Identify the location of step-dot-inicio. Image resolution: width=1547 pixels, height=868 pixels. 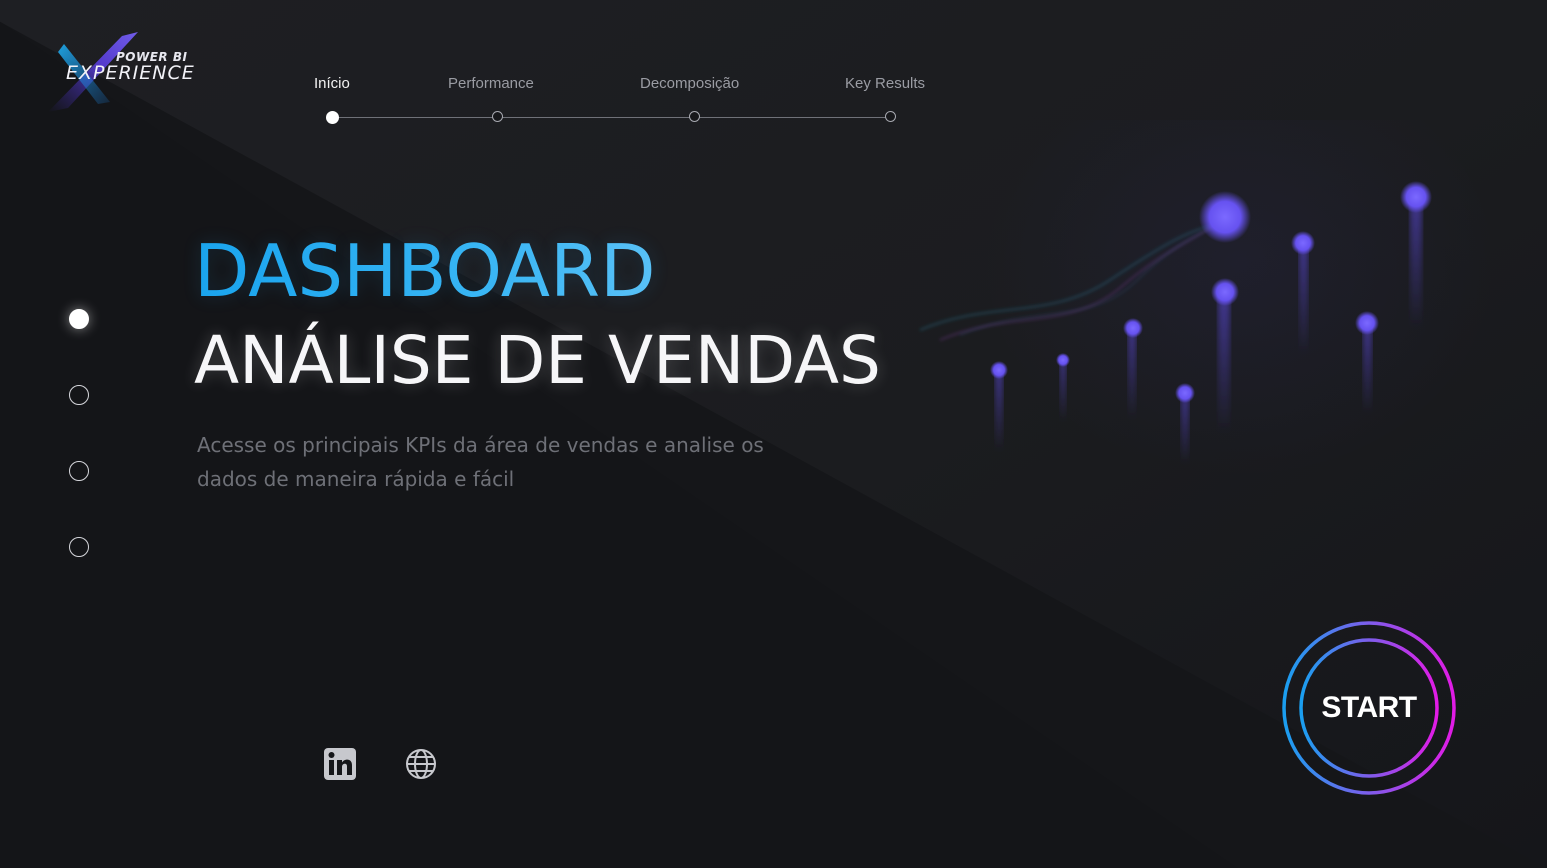
(332, 117).